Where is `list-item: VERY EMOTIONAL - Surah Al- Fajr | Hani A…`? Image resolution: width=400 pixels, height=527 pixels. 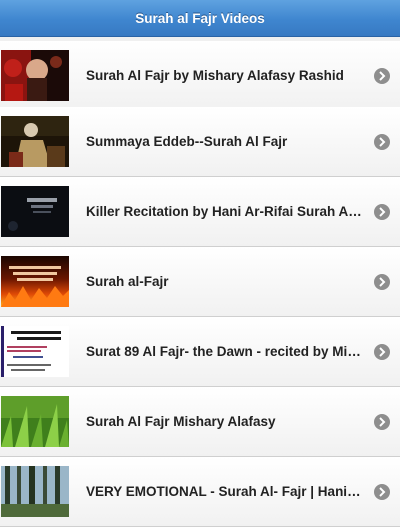 list-item: VERY EMOTIONAL - Surah Al- Fajr | Hani A… is located at coordinates (200, 492).